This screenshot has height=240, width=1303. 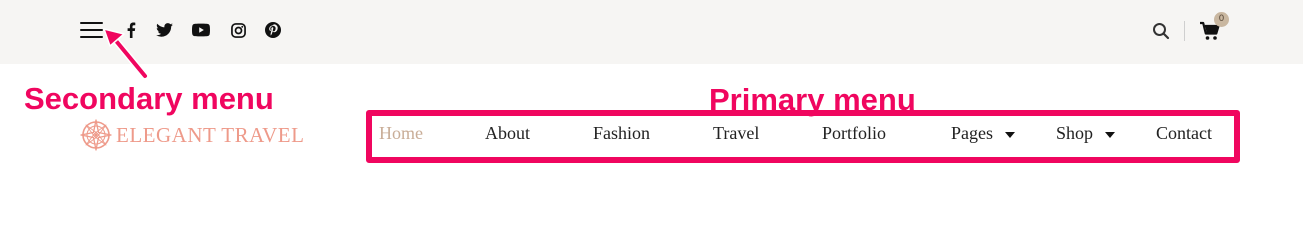 I want to click on nav-item-contact: Contact, so click(x=1184, y=133).